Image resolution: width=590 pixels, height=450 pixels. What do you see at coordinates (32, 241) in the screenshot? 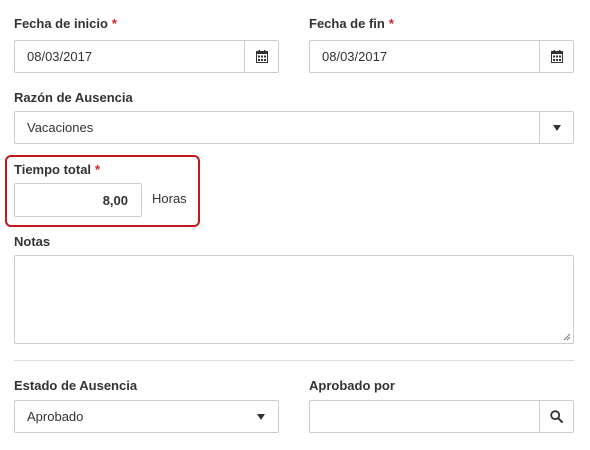
I see `notes-label: Notas` at bounding box center [32, 241].